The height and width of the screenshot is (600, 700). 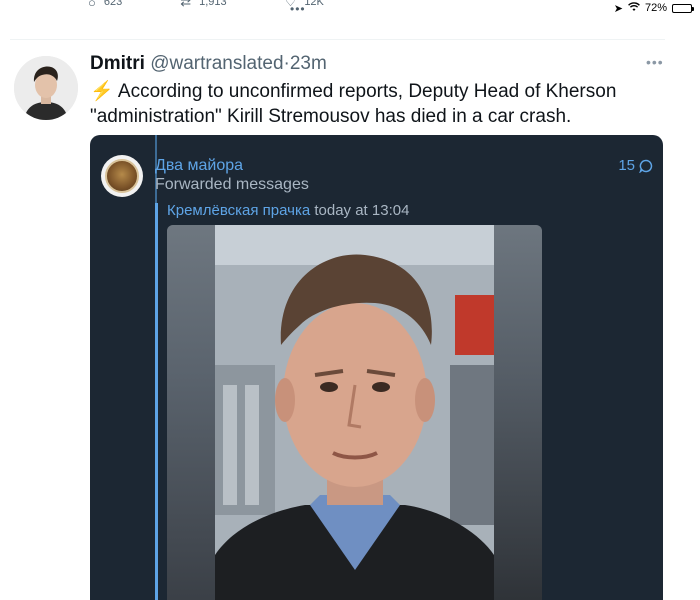 What do you see at coordinates (314, 4) in the screenshot?
I see `like-count: 12K` at bounding box center [314, 4].